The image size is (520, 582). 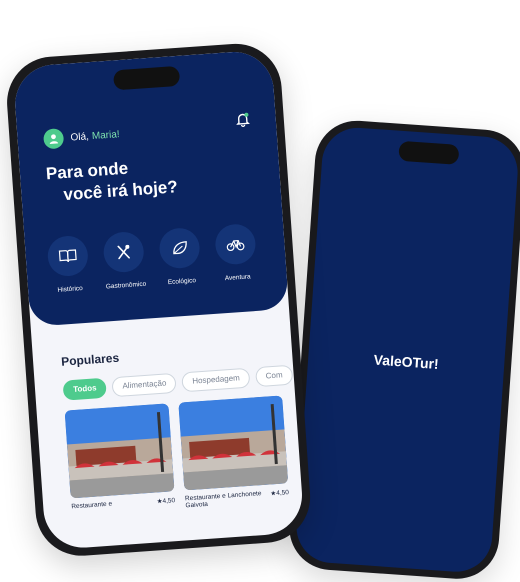 What do you see at coordinates (144, 385) in the screenshot?
I see `chip-alimentacao: Alimentação` at bounding box center [144, 385].